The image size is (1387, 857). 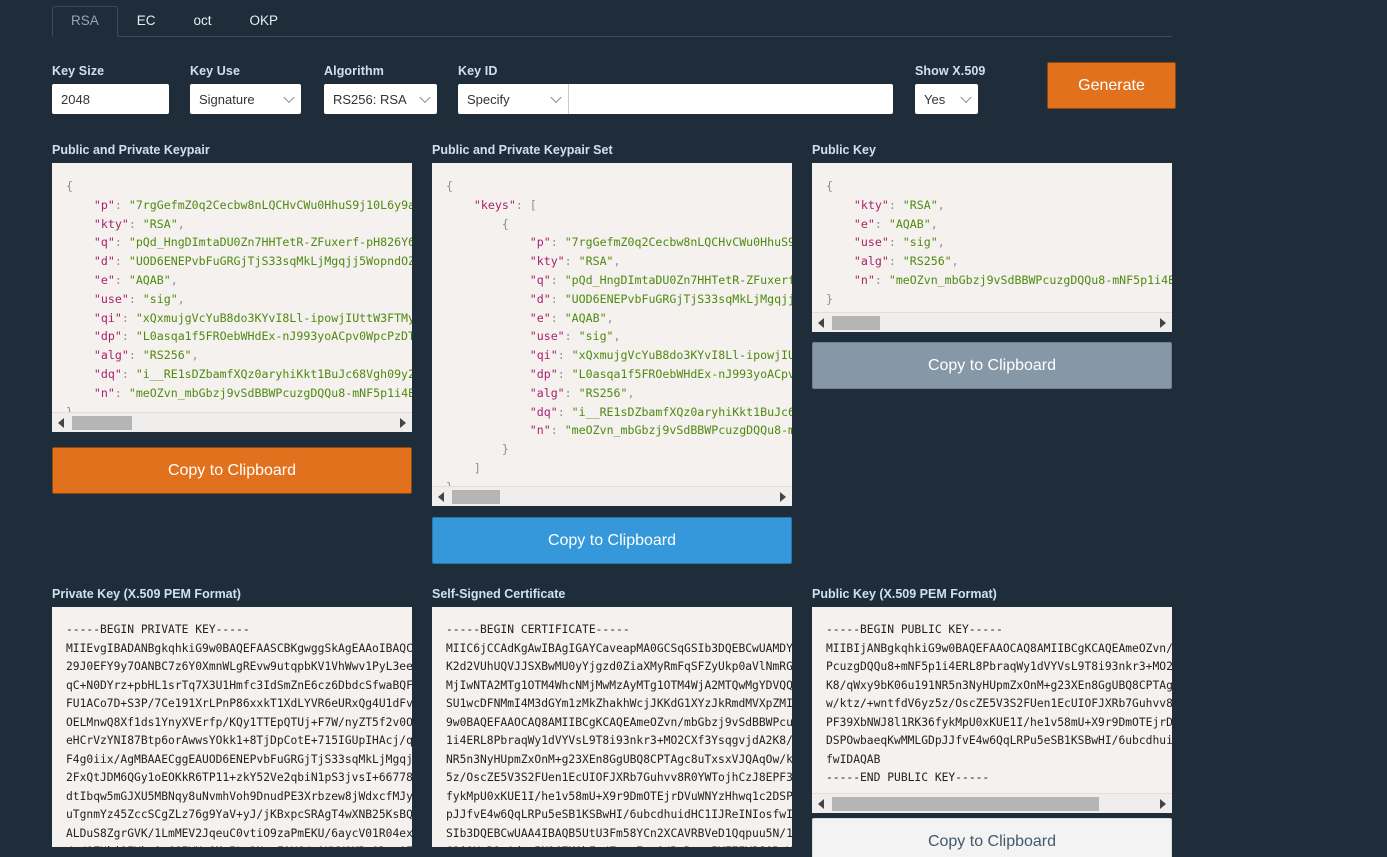 I want to click on panel-private-pem-title: Private Key (X.509 PEM Format), so click(x=146, y=594).